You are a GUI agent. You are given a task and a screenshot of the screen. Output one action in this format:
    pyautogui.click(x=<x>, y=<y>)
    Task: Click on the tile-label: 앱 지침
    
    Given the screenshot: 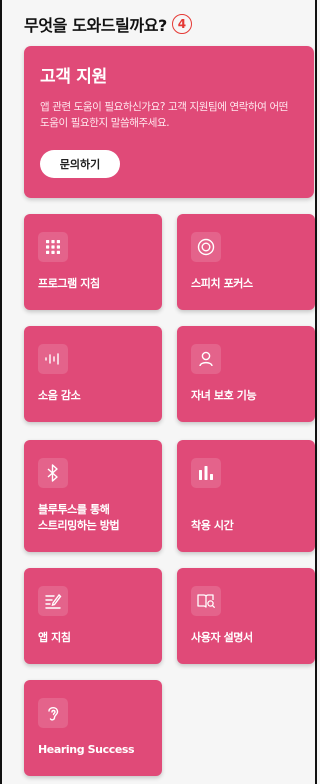 What is the action you would take?
    pyautogui.click(x=54, y=637)
    